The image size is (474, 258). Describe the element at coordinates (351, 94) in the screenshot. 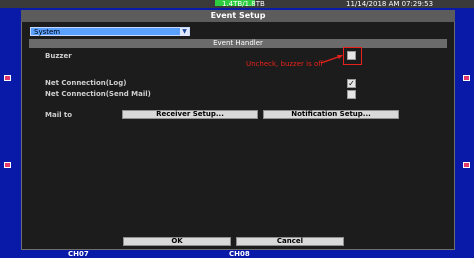

I see `net-mail-checkbox` at that location.